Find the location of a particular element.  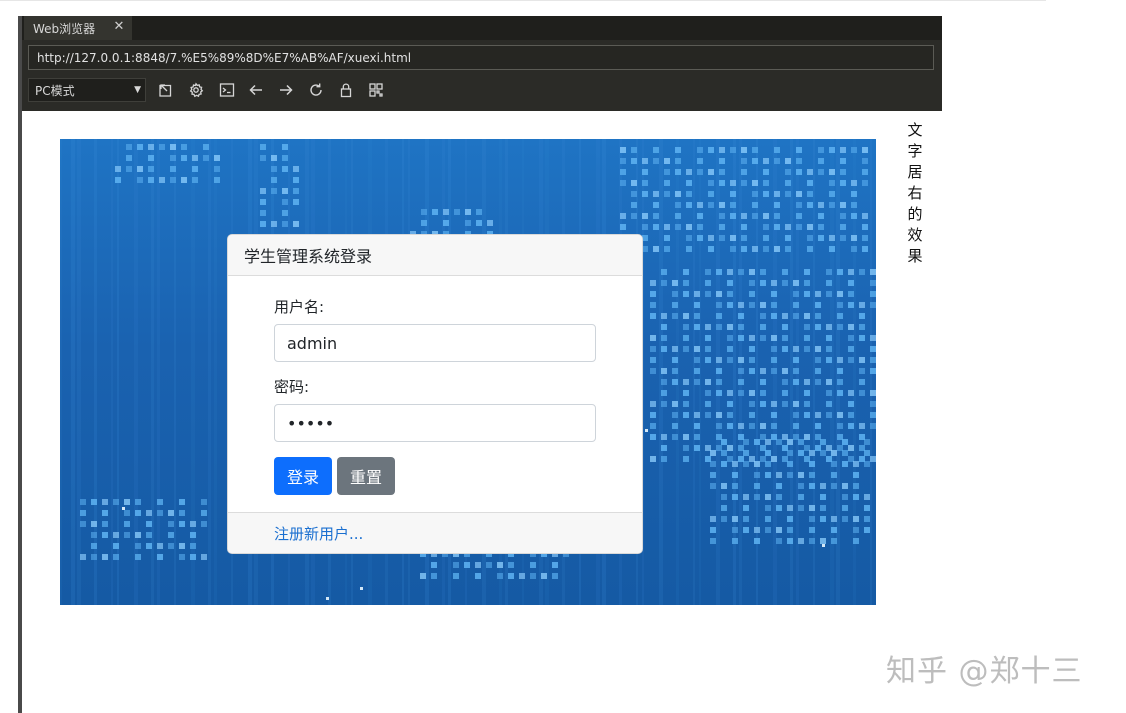

side-text-char: 右 is located at coordinates (915, 193).